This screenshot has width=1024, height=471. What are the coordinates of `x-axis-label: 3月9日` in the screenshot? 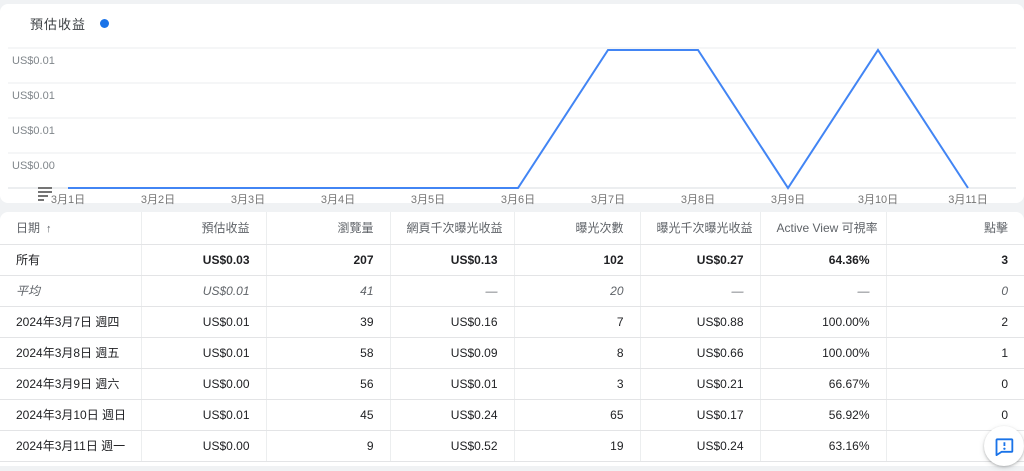 It's located at (788, 200).